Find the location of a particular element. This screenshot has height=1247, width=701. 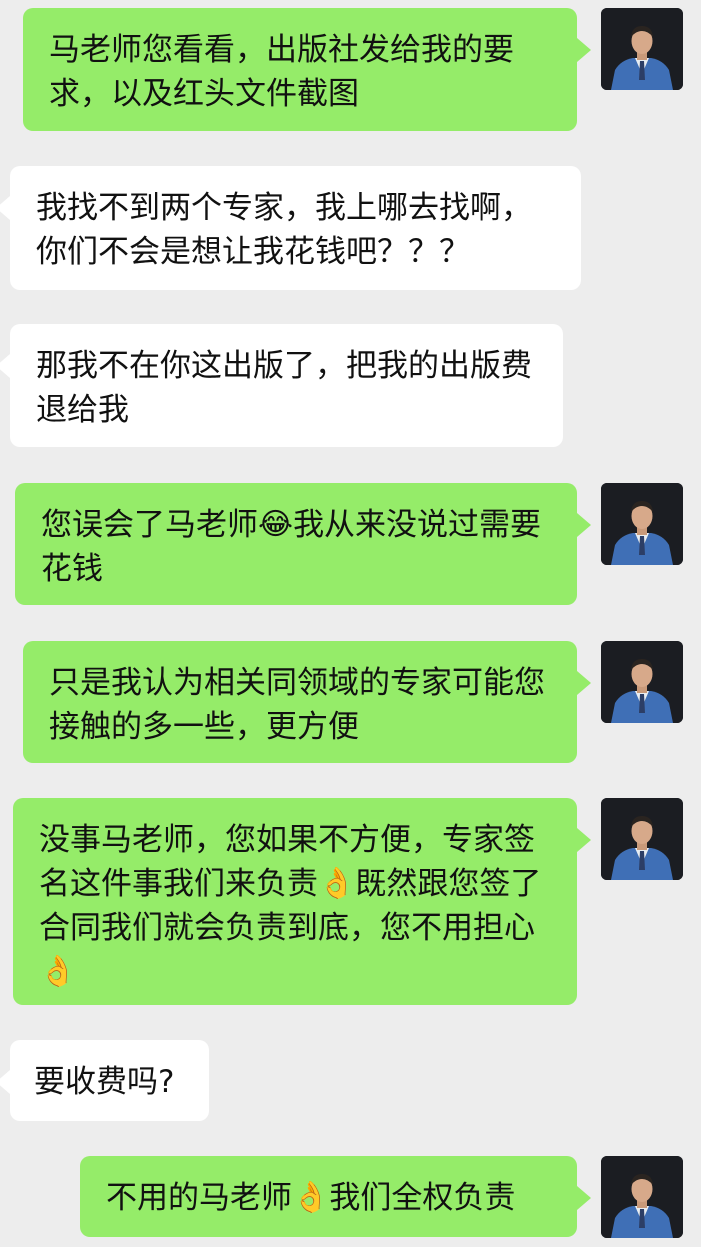

message-text: 要收费吗? is located at coordinates (104, 1082).